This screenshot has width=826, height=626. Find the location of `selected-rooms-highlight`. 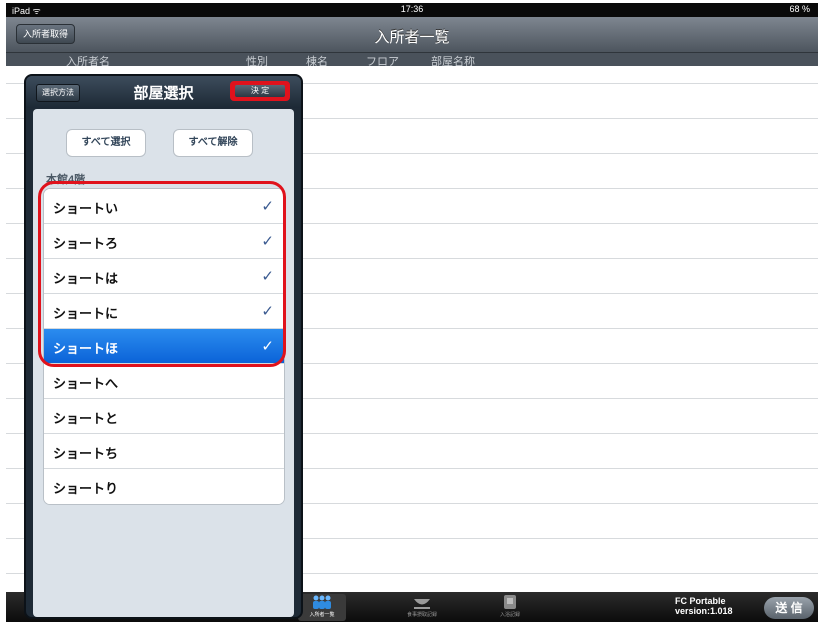

selected-rooms-highlight is located at coordinates (162, 274).